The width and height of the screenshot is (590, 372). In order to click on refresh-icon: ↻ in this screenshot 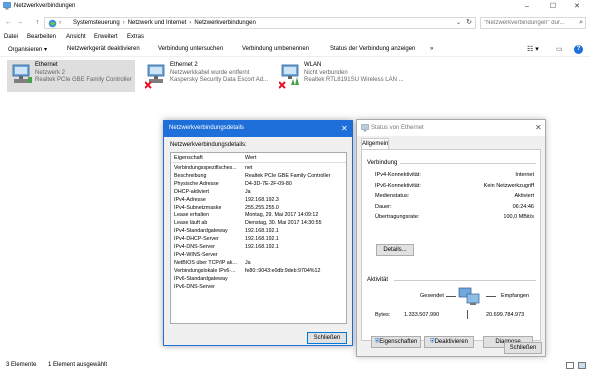, I will do `click(469, 22)`.